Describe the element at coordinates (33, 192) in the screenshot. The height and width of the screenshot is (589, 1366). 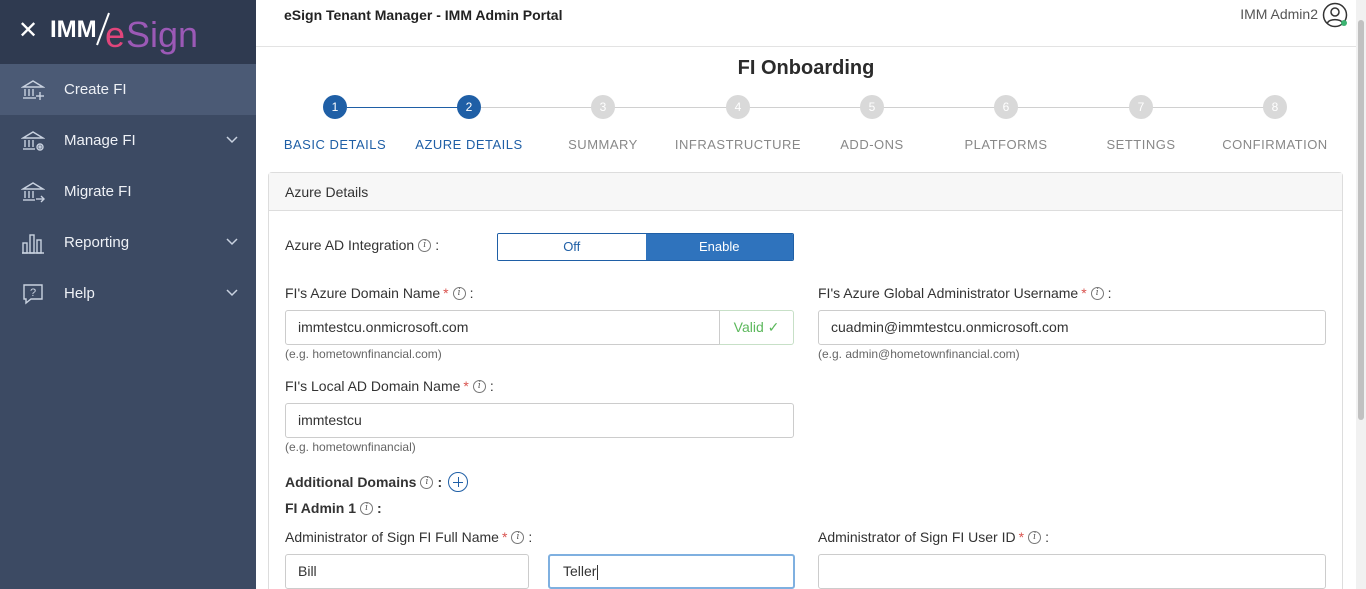
I see `bank-arrow-icon` at that location.